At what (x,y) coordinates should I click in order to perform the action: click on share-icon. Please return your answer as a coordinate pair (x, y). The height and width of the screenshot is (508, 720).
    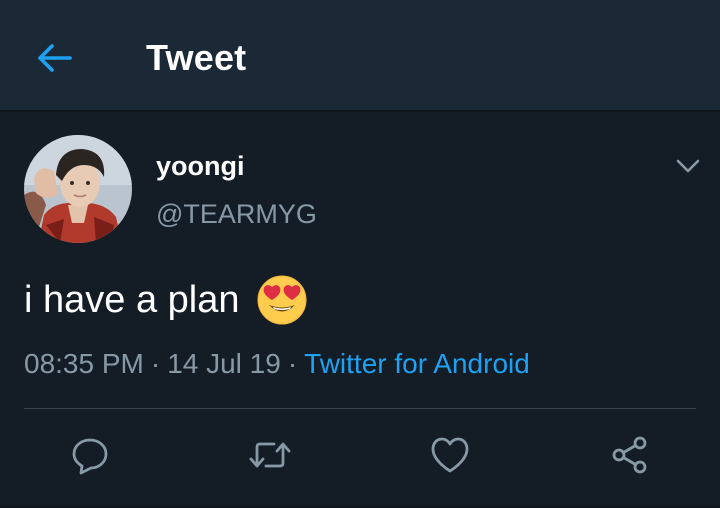
    Looking at the image, I should click on (629, 455).